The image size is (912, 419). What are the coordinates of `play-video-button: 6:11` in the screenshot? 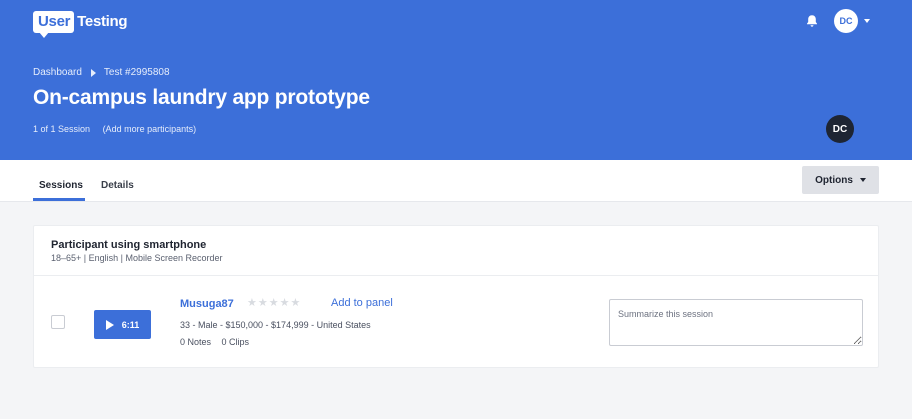 It's located at (122, 324).